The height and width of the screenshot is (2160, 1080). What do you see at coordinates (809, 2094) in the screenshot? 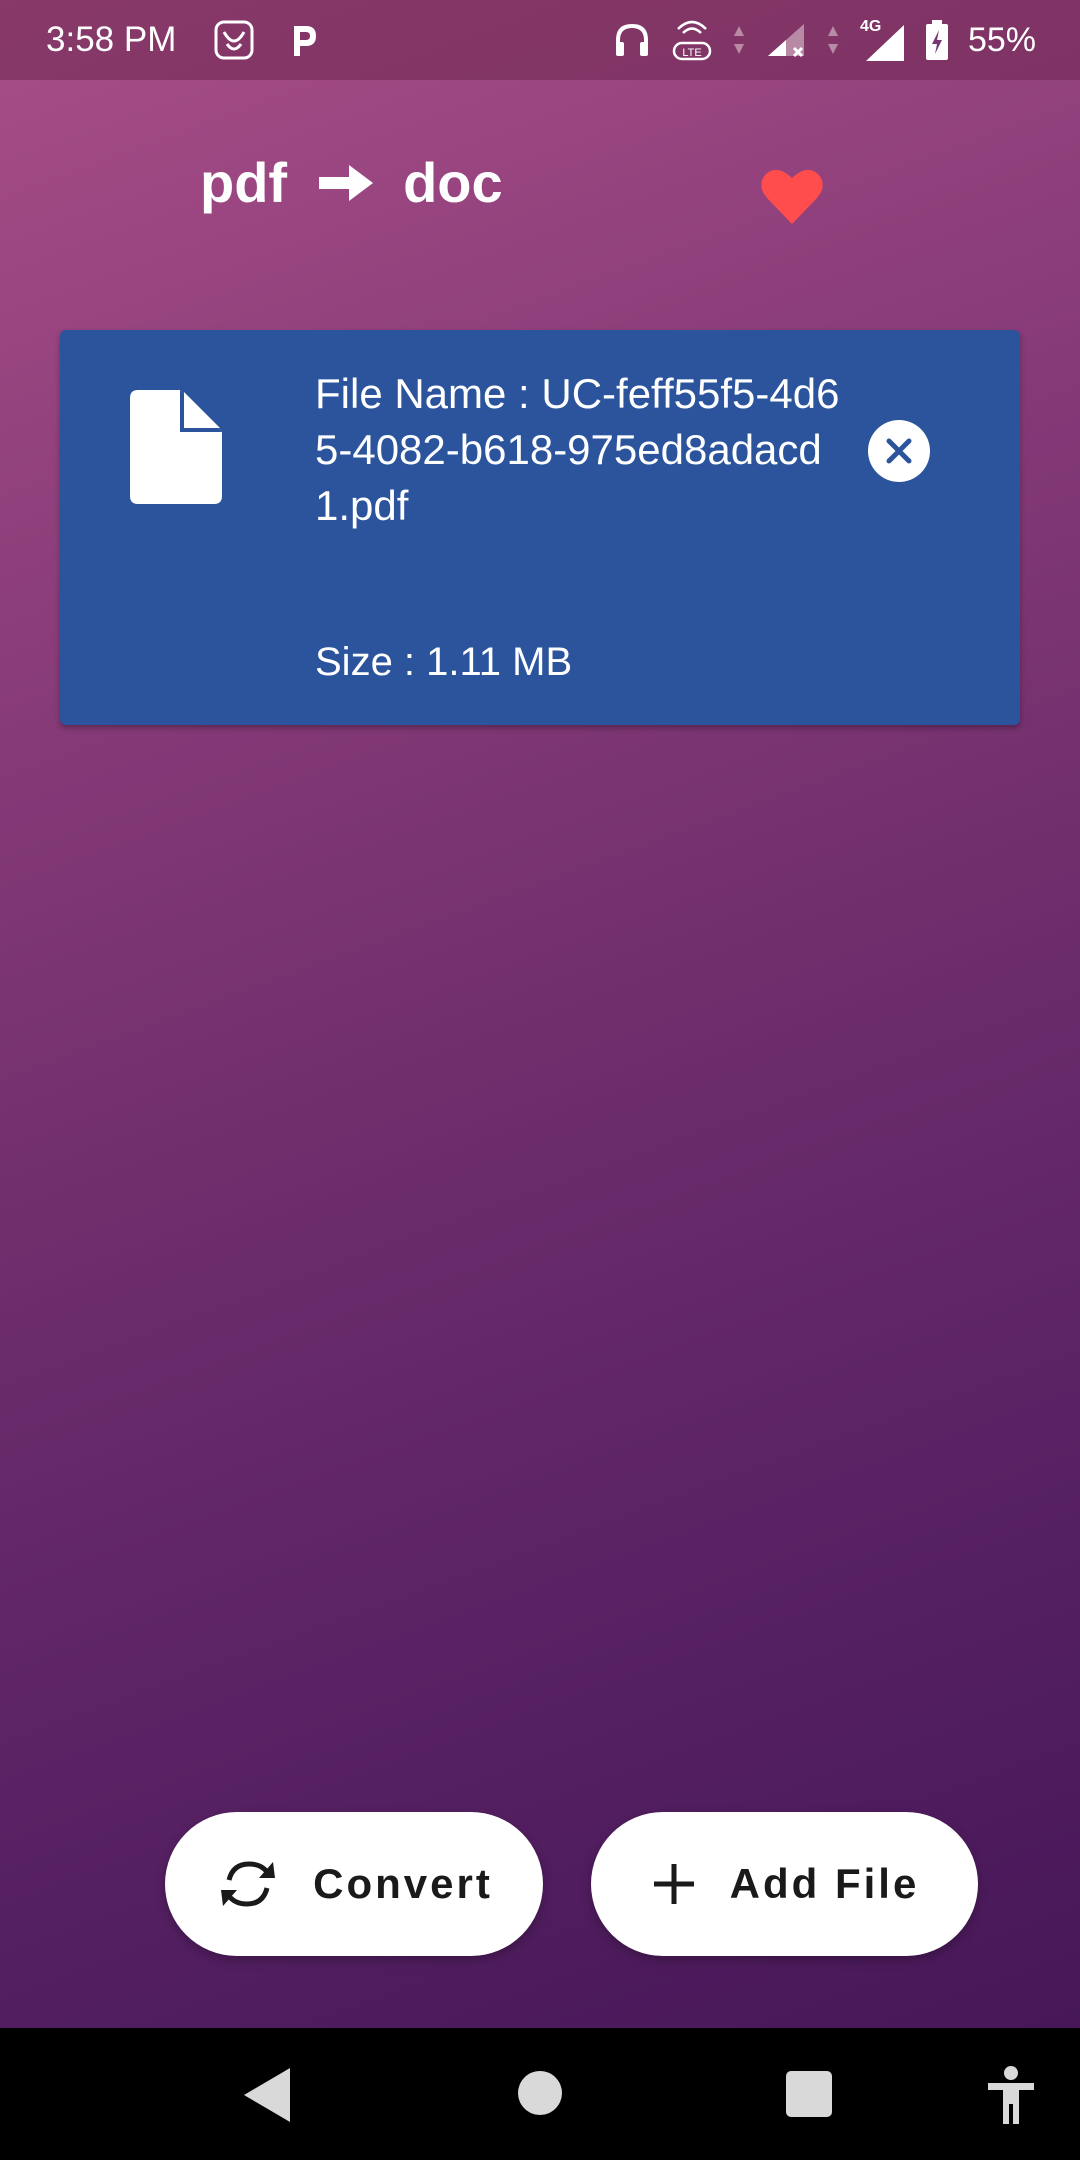
I see `recents-icon` at bounding box center [809, 2094].